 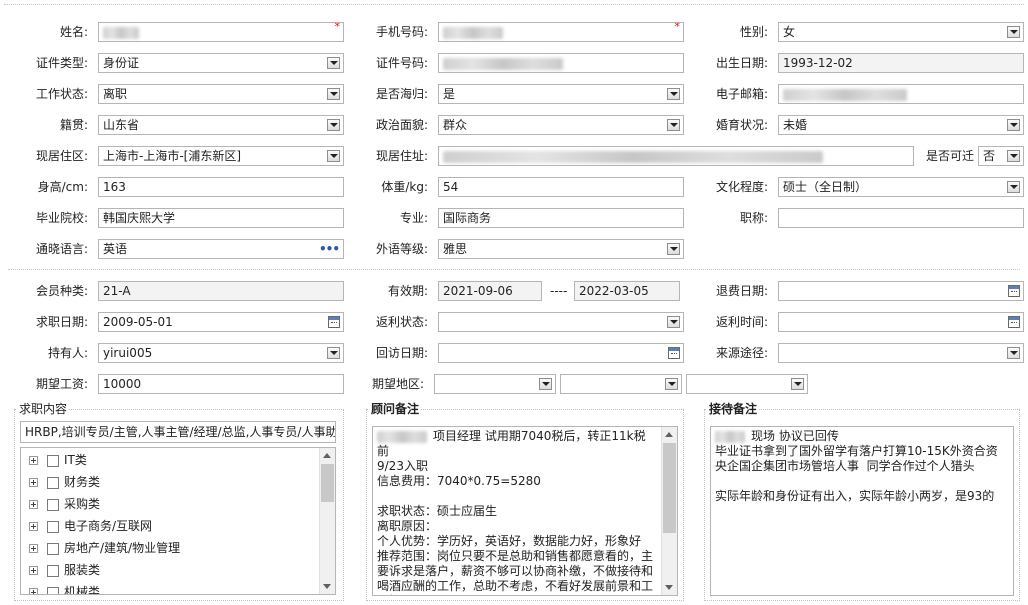 What do you see at coordinates (676, 156) in the screenshot?
I see `address-field` at bounding box center [676, 156].